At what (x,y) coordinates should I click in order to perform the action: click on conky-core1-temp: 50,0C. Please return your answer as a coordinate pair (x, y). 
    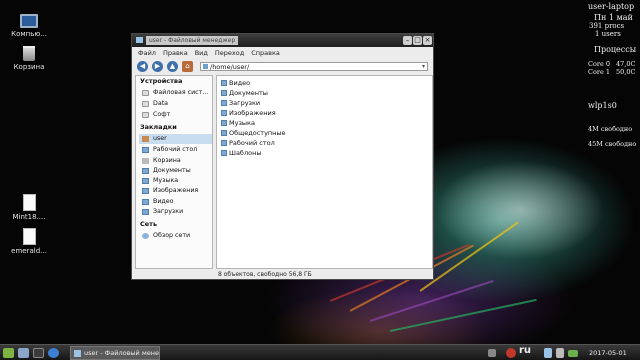
    Looking at the image, I should click on (626, 72).